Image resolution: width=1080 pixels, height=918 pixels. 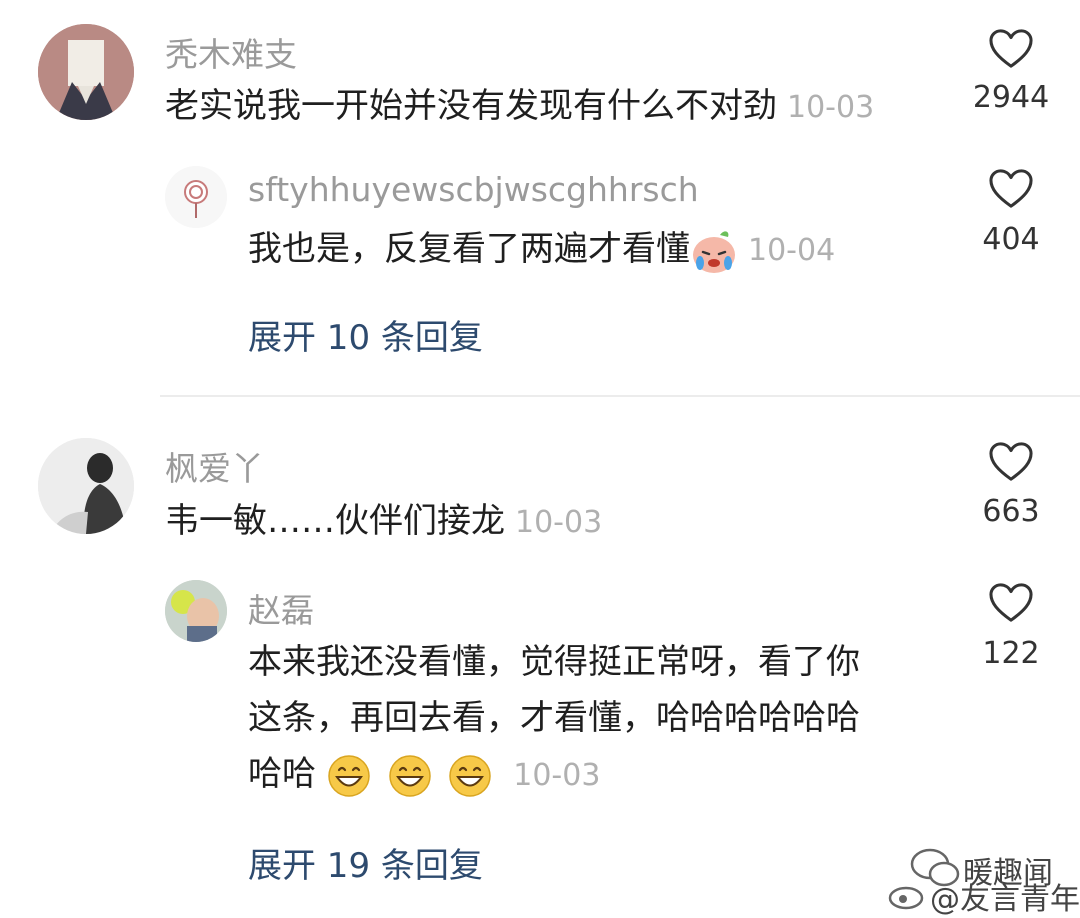 What do you see at coordinates (281, 608) in the screenshot?
I see `username: 赵磊` at bounding box center [281, 608].